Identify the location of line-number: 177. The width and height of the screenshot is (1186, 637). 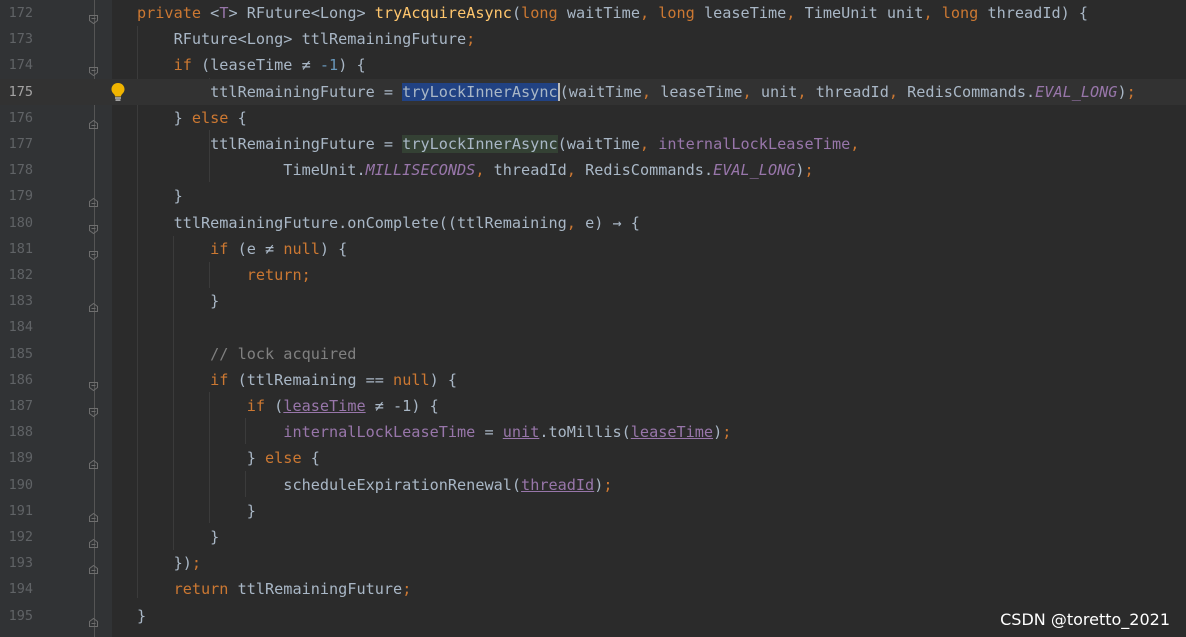
(20, 144).